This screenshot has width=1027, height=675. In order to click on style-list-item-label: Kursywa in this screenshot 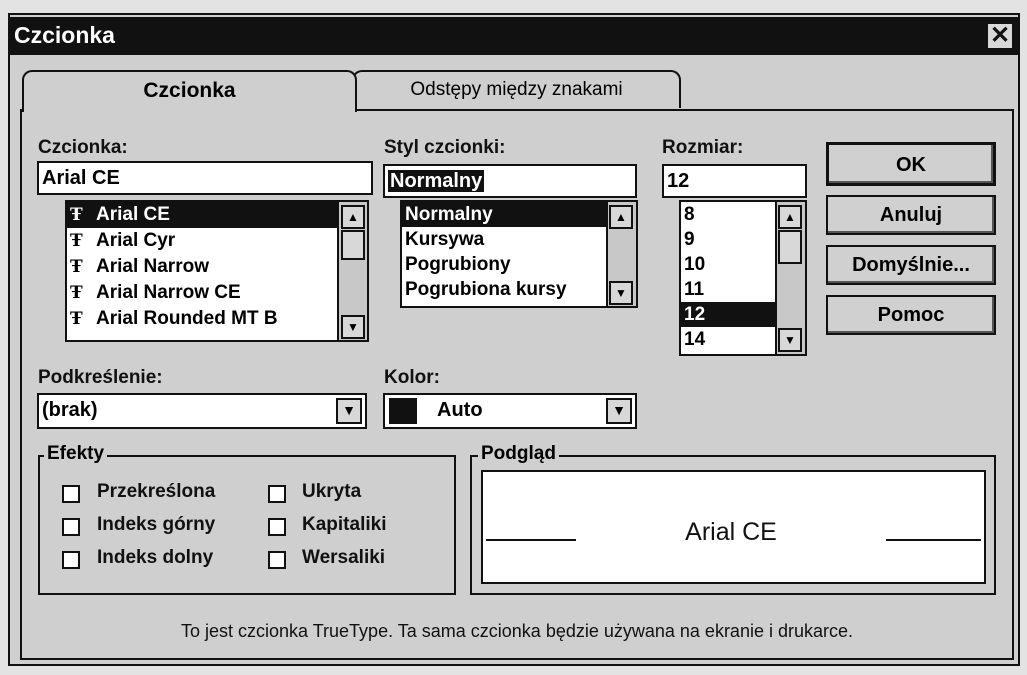, I will do `click(445, 239)`.